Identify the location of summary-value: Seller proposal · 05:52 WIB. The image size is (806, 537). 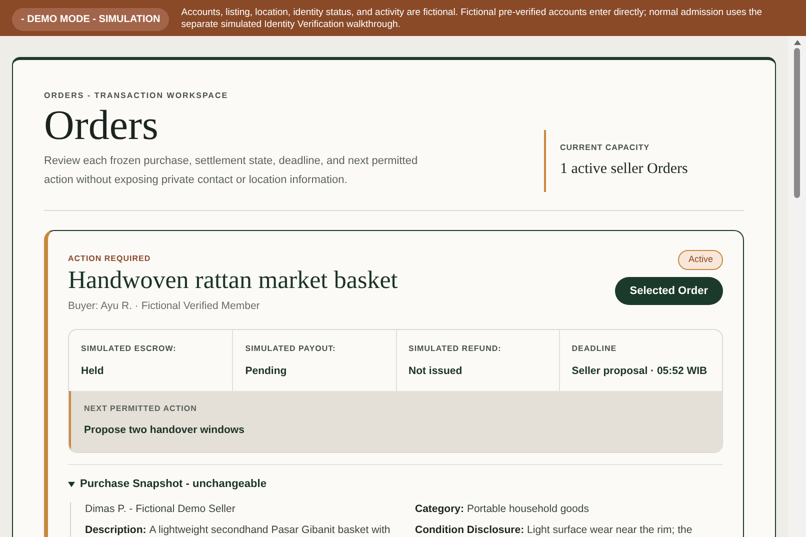
(640, 371).